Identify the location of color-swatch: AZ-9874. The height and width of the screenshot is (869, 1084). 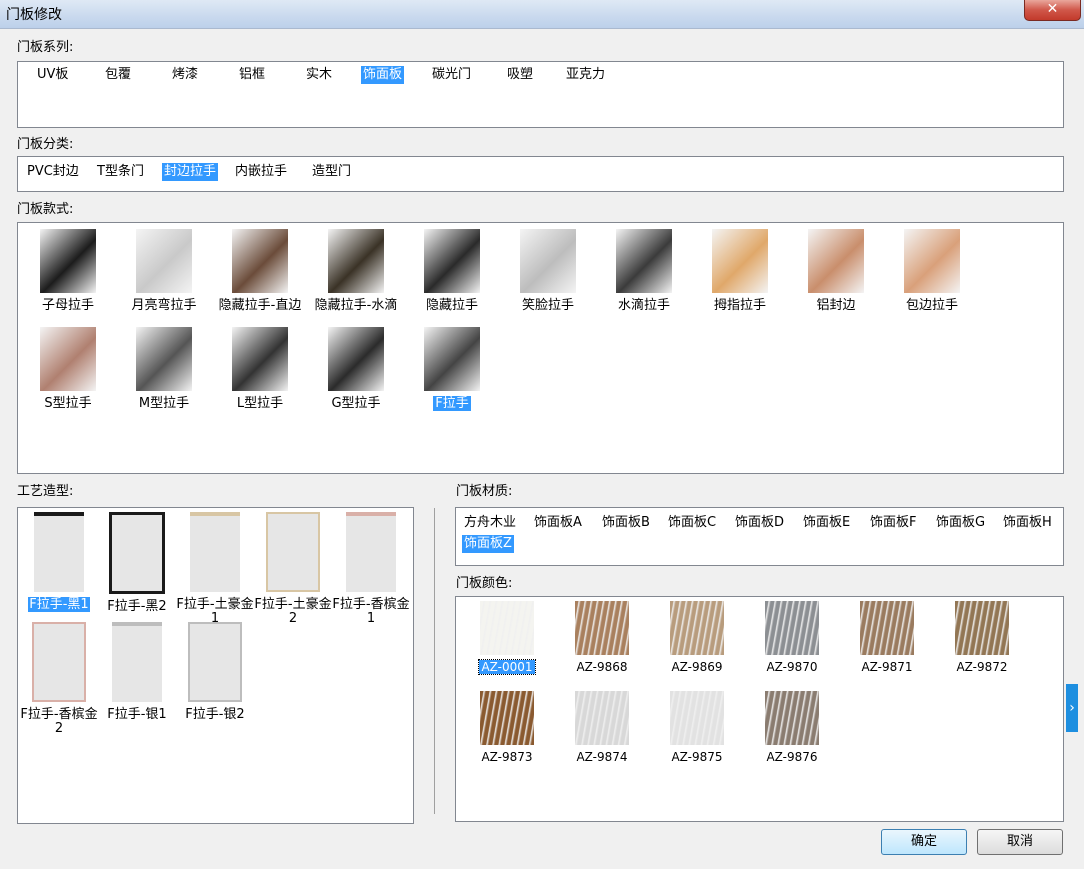
(602, 727).